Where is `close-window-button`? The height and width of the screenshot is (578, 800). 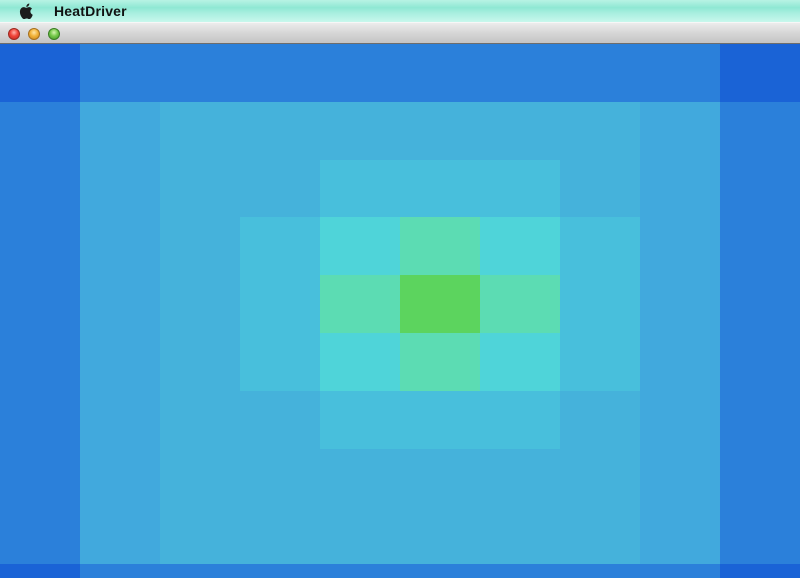
close-window-button is located at coordinates (14, 34).